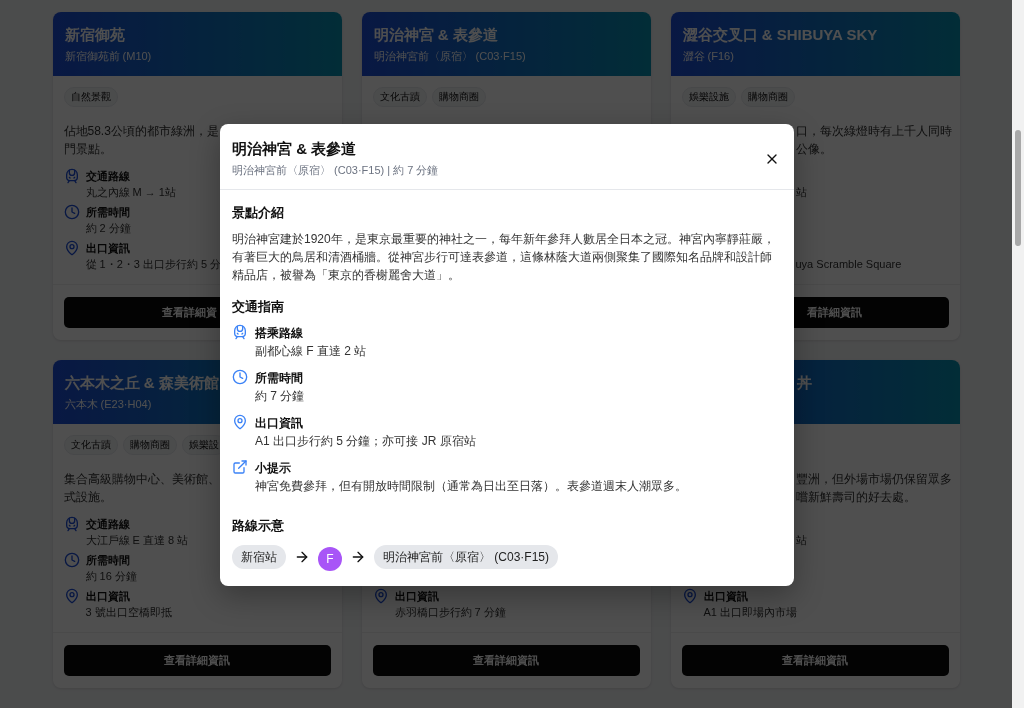 The height and width of the screenshot is (708, 1024). What do you see at coordinates (848, 264) in the screenshot?
I see `detail-value: uya Scramble Square` at bounding box center [848, 264].